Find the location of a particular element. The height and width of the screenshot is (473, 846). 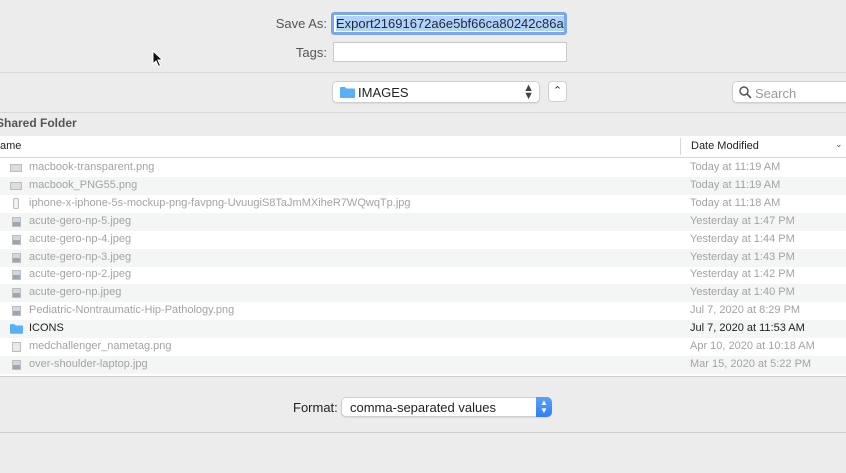

chevron-up-icon: ⌃ is located at coordinates (557, 91).